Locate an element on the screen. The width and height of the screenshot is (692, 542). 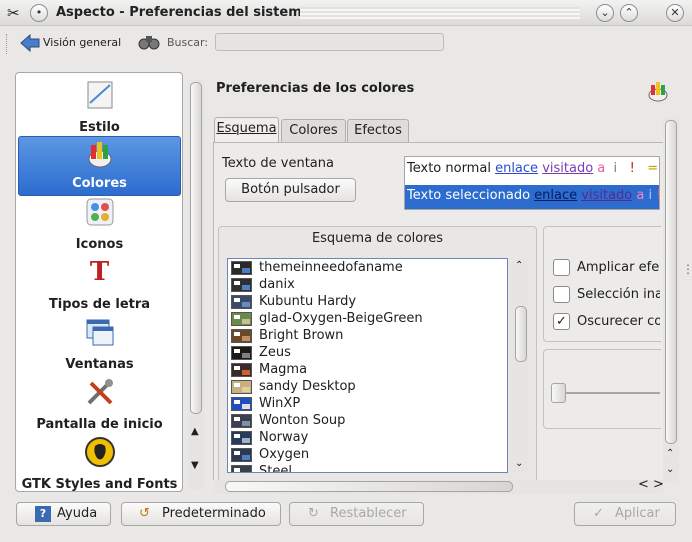
slider-handle is located at coordinates (558, 393).